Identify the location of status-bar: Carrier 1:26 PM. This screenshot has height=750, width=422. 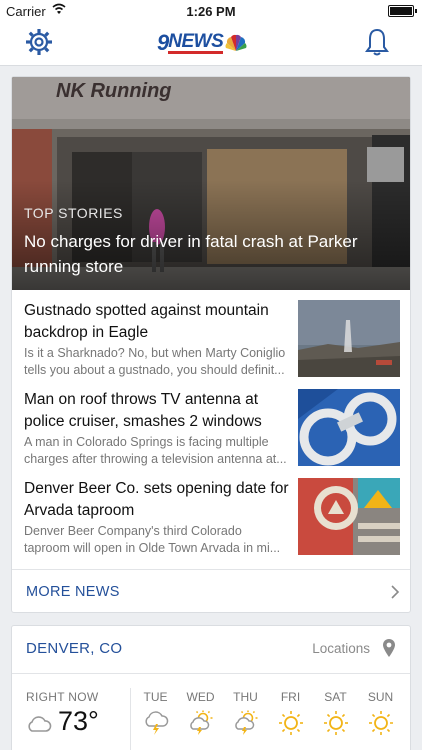
(211, 11).